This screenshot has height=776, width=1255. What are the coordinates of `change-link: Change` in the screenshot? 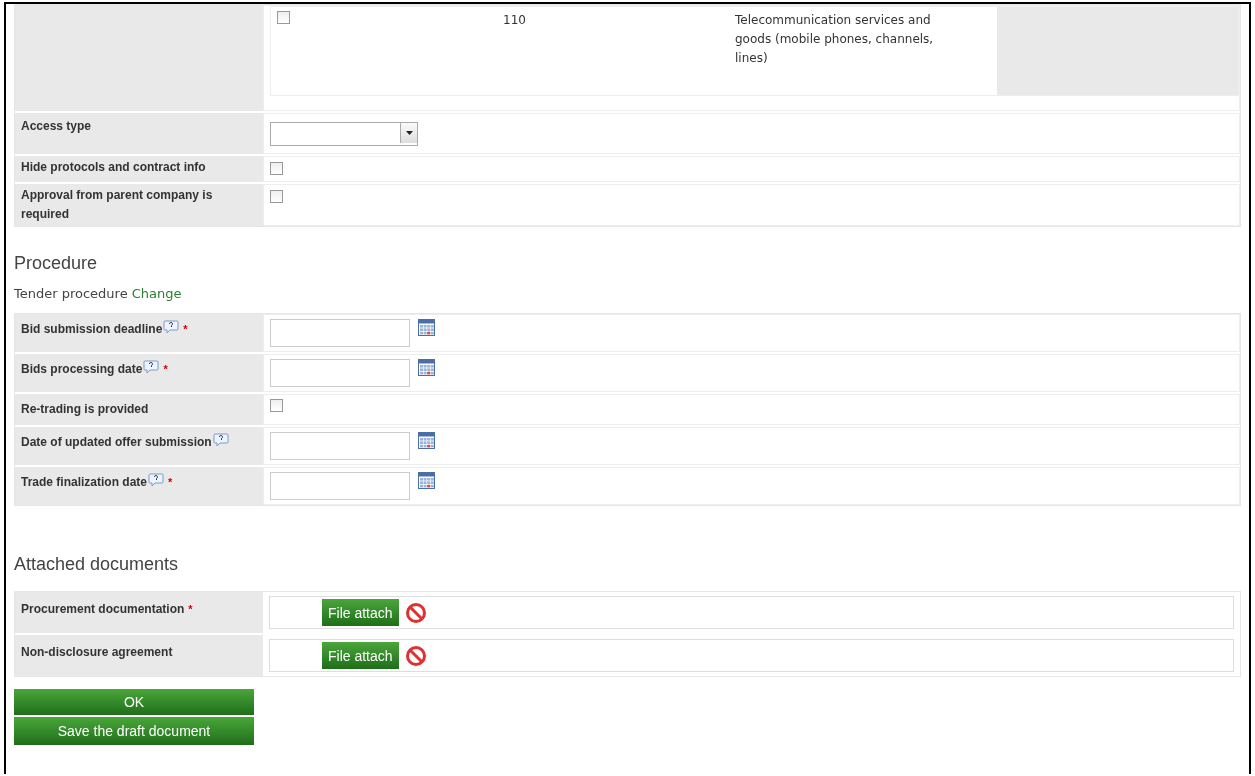 It's located at (156, 293).